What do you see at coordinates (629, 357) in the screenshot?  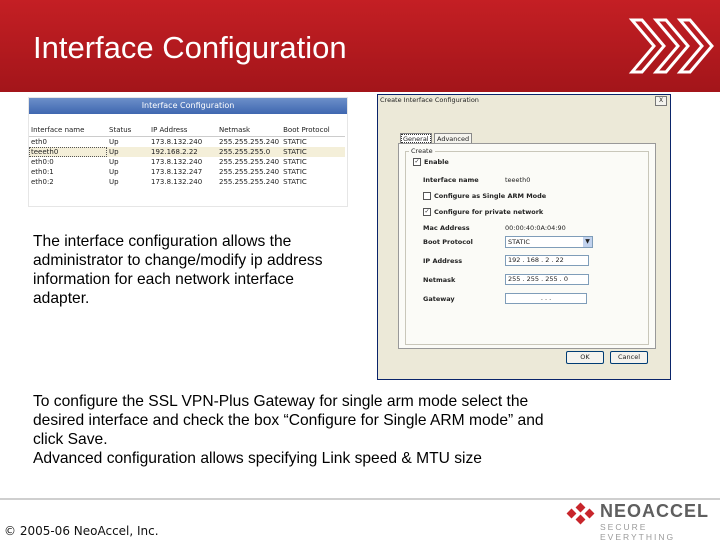 I see `cancel-button: Cancel` at bounding box center [629, 357].